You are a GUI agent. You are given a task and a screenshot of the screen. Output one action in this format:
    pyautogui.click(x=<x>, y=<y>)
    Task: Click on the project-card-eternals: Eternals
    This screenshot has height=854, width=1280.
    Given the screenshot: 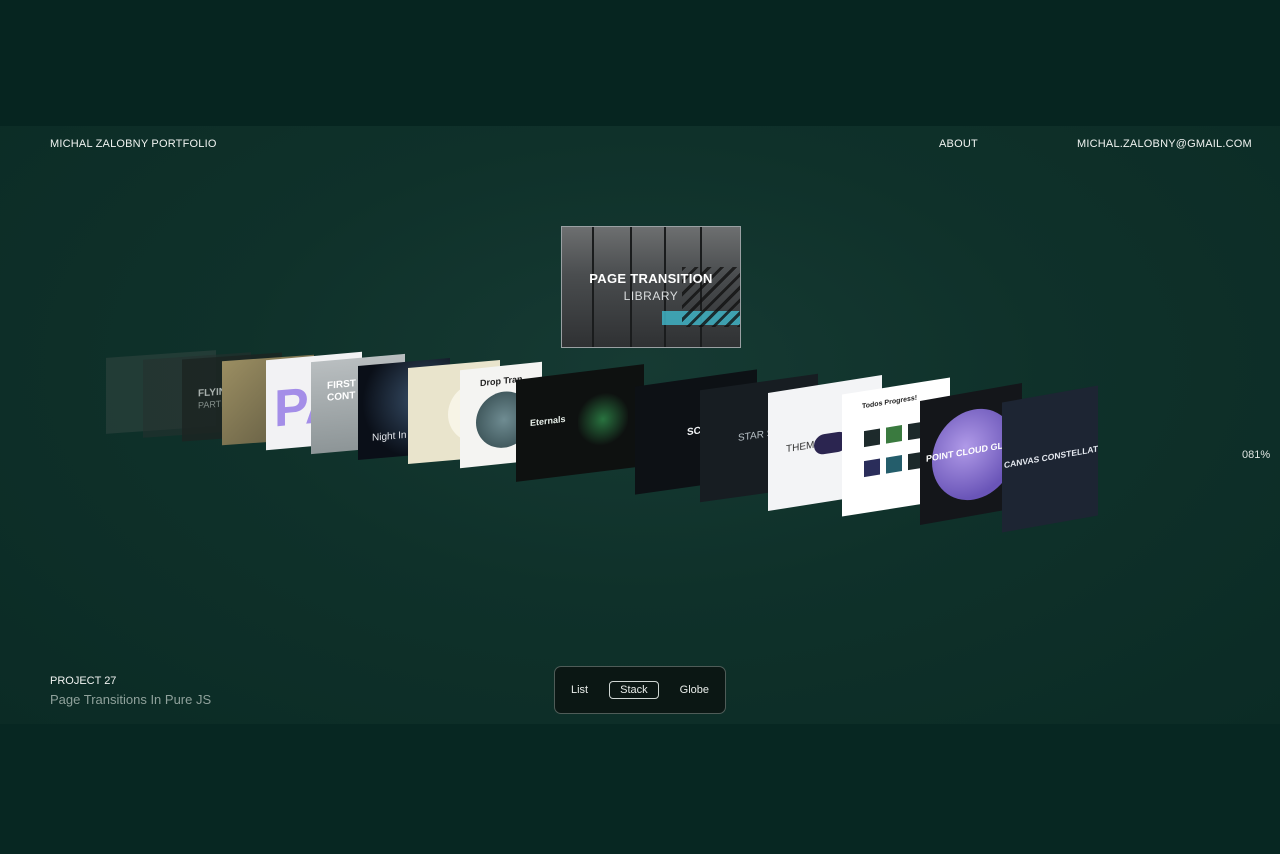 What is the action you would take?
    pyautogui.click(x=580, y=423)
    